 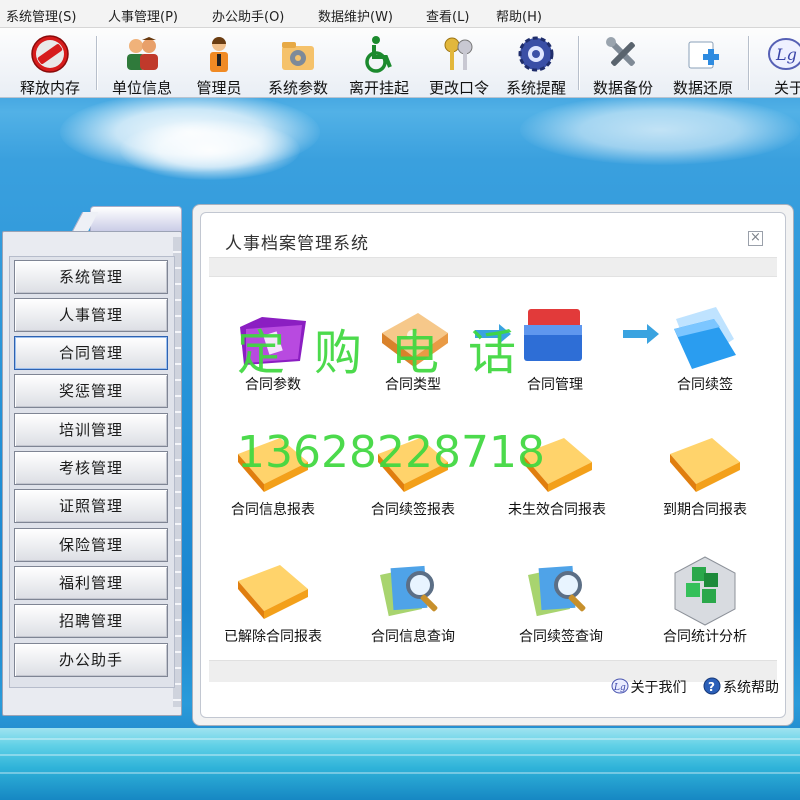 What do you see at coordinates (298, 64) in the screenshot?
I see `system-params-button: 系统参数` at bounding box center [298, 64].